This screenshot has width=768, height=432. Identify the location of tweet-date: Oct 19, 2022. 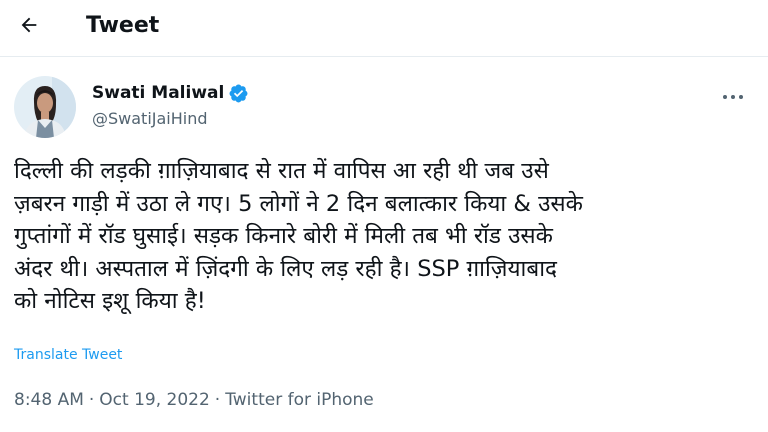
(154, 400).